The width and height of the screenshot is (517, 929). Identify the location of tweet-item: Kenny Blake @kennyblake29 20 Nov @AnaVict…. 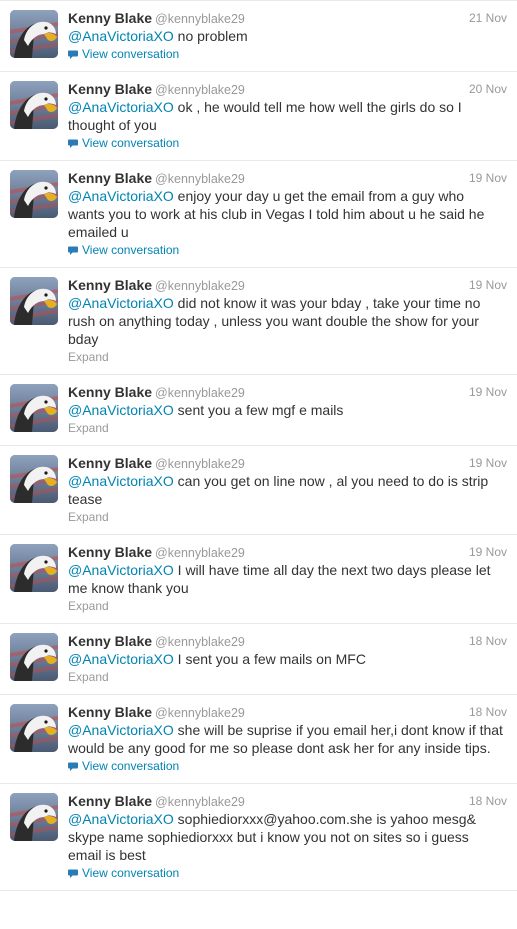
(258, 116).